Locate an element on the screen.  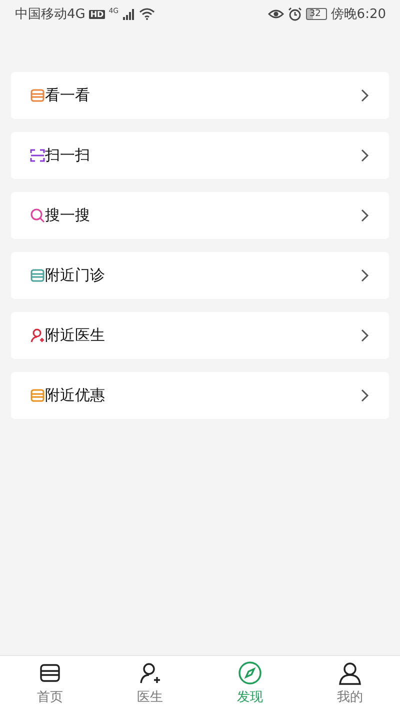
wifi-icon is located at coordinates (146, 14).